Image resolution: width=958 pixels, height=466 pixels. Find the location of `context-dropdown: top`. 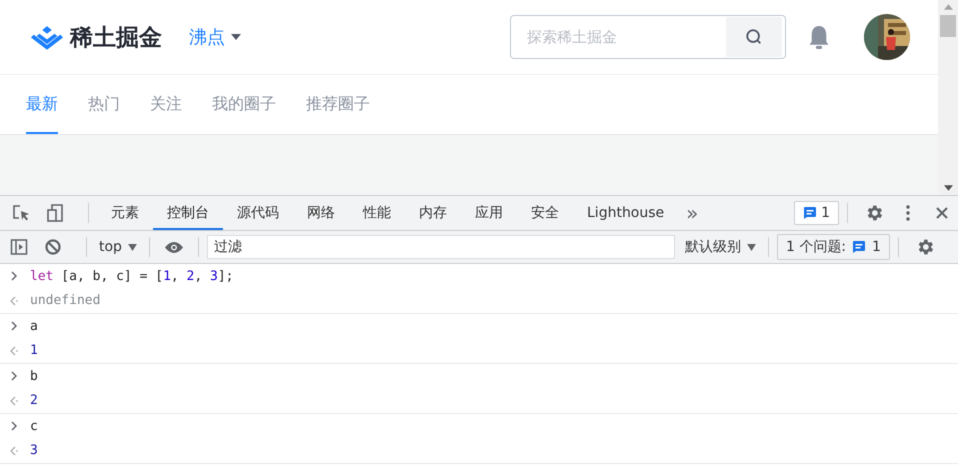

context-dropdown: top is located at coordinates (118, 247).